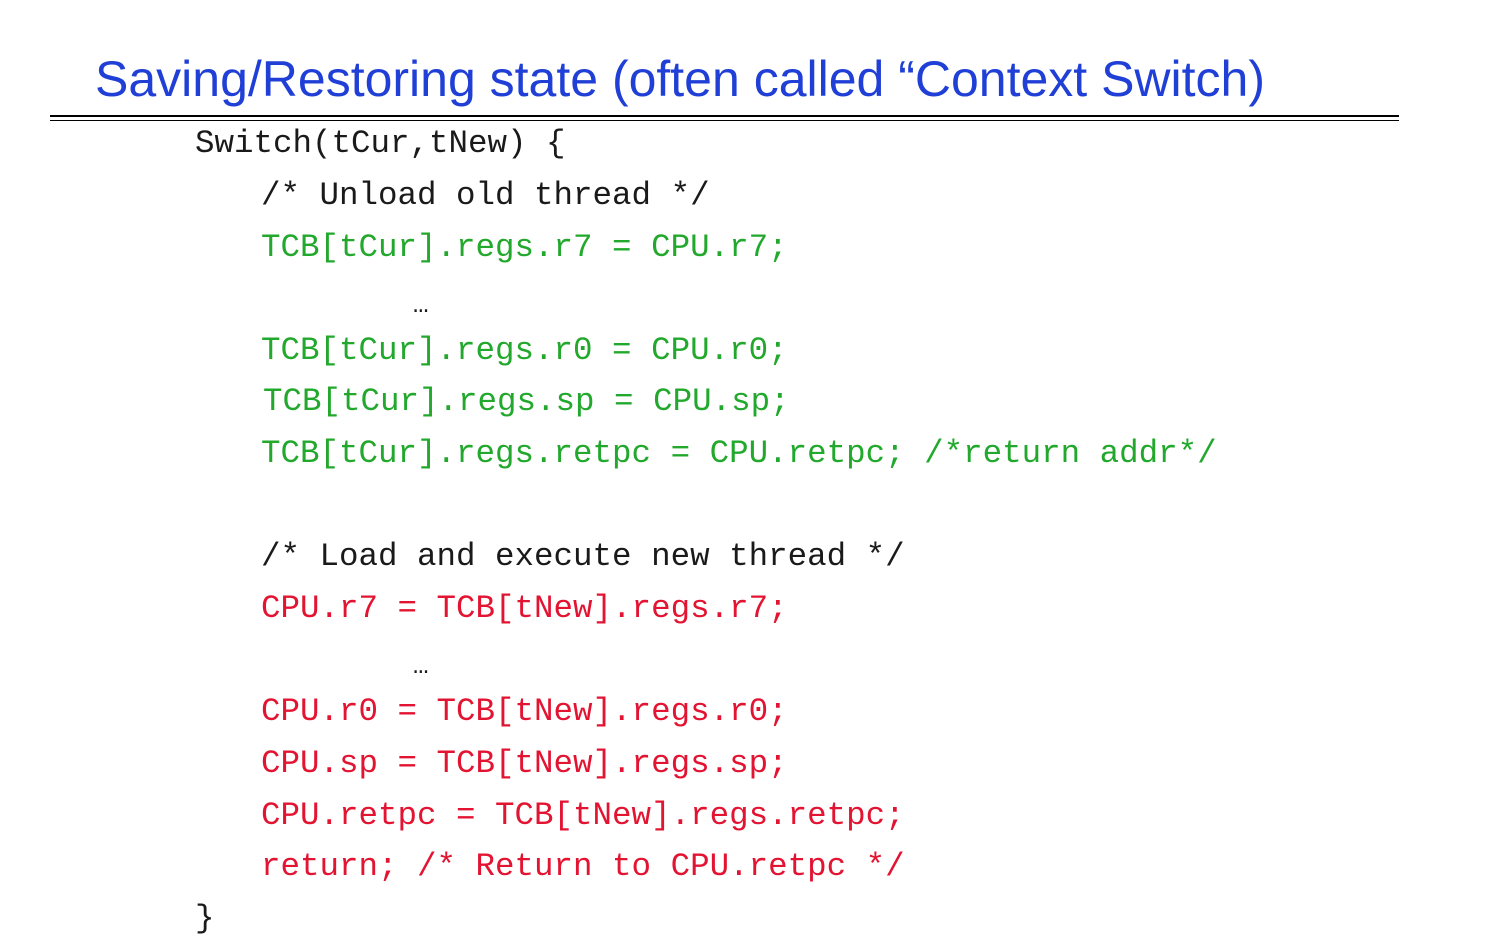  I want to click on title-divider-top, so click(724, 116).